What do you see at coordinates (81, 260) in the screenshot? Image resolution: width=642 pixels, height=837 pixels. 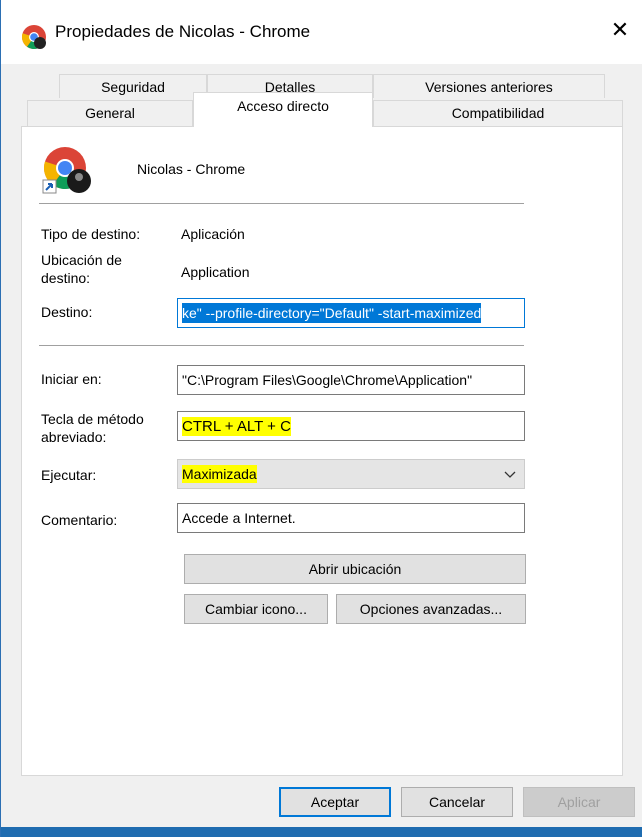 I see `target-location-label-line1: Ubicación de` at bounding box center [81, 260].